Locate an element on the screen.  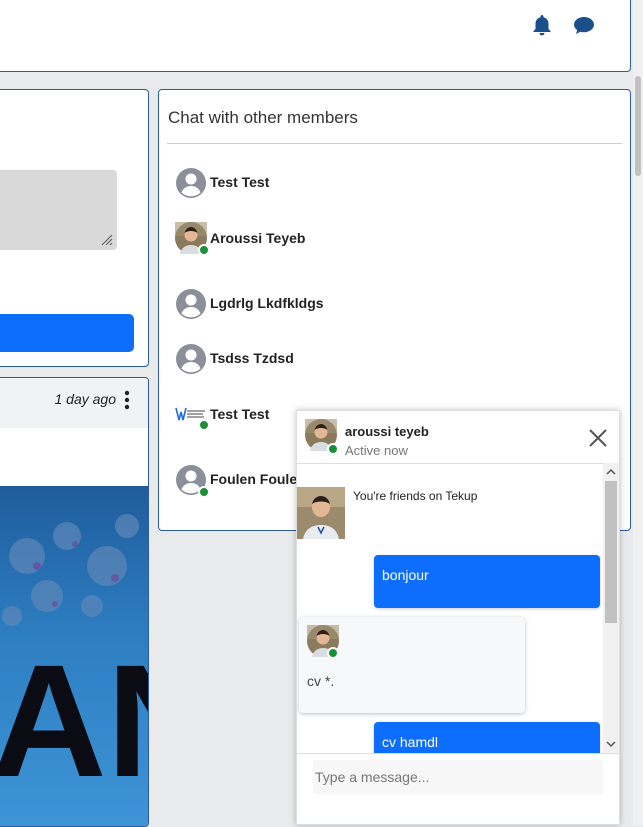
create-post-card is located at coordinates (74, 228).